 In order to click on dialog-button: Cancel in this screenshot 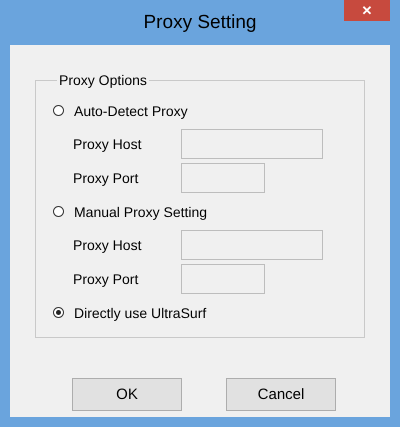, I will do `click(281, 394)`.